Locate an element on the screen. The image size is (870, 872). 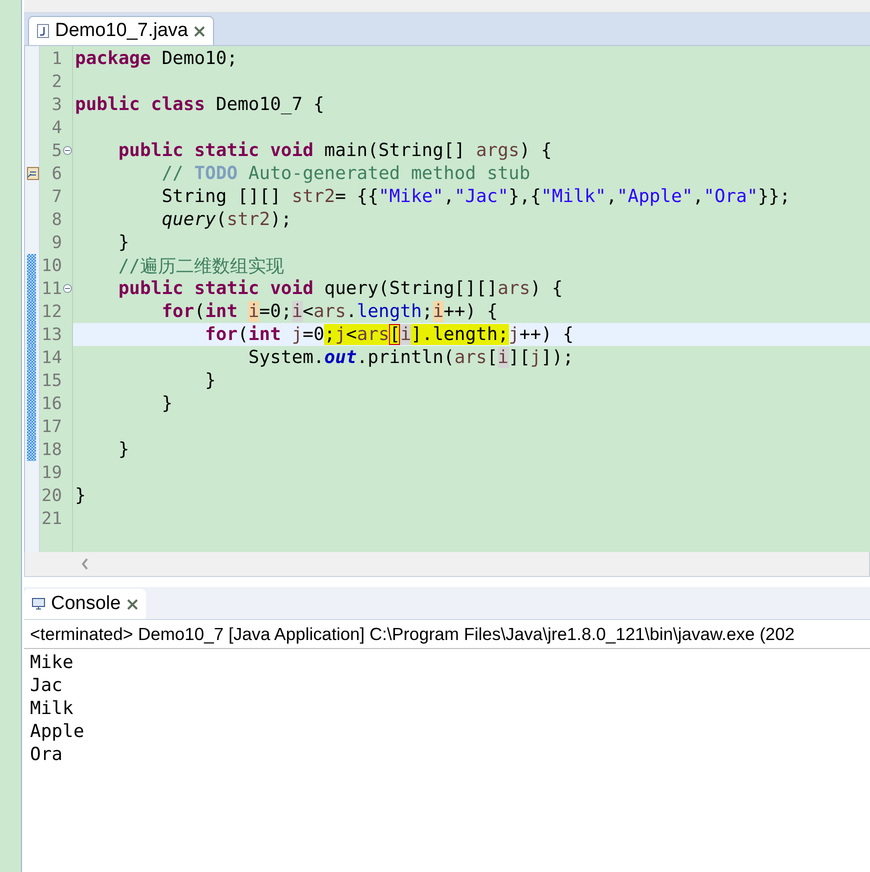
console-header: <terminated> Demo10_7 [Java Application] C:\Program Files\Java\jre1.8.0_121\bin\javaw.exe (202 is located at coordinates (447, 636).